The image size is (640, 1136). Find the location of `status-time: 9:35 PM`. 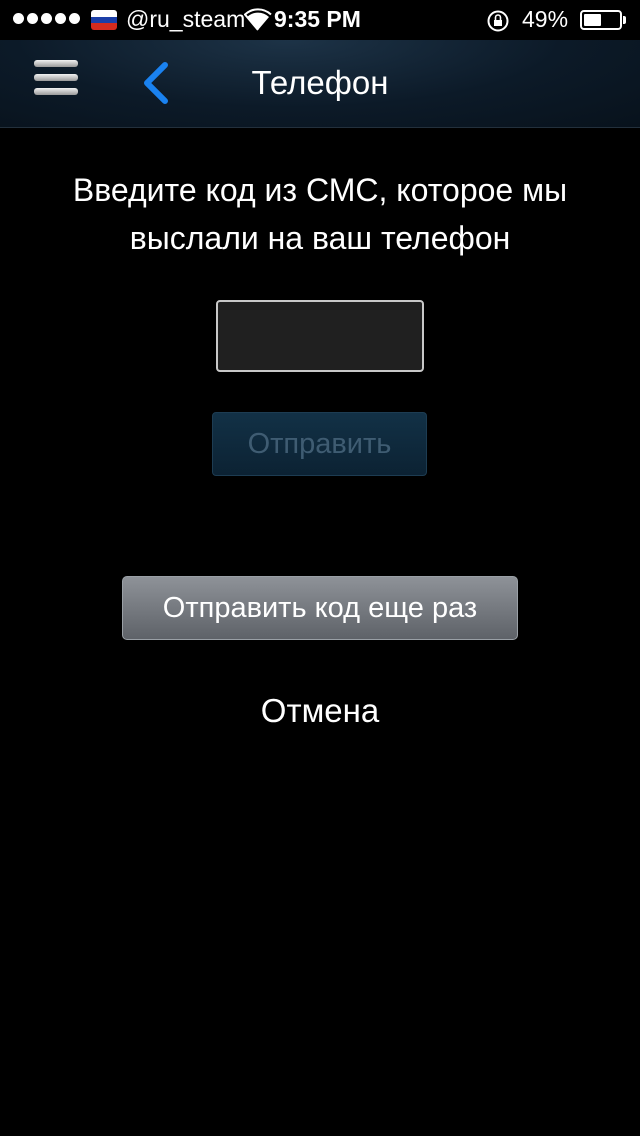

status-time: 9:35 PM is located at coordinates (317, 19).